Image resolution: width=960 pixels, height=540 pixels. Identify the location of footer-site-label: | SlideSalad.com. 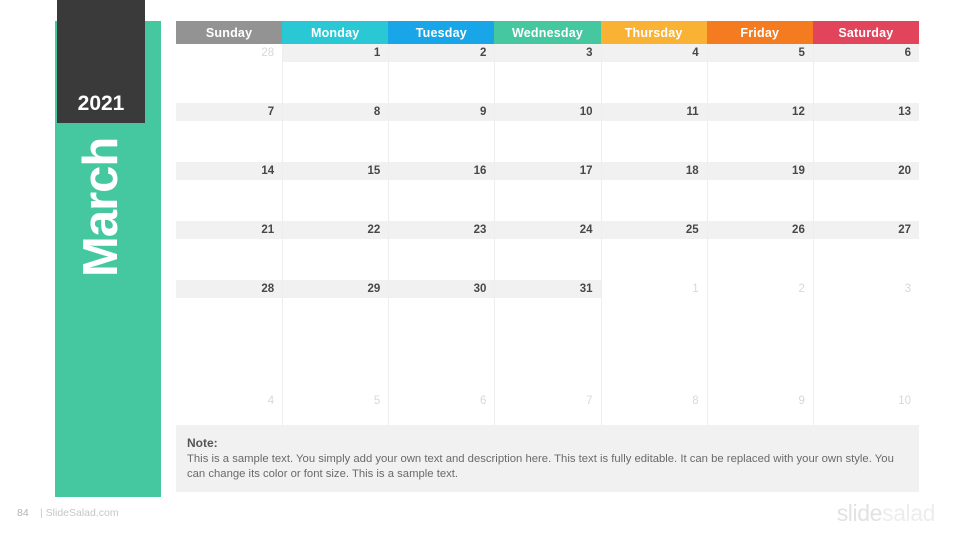
(79, 513).